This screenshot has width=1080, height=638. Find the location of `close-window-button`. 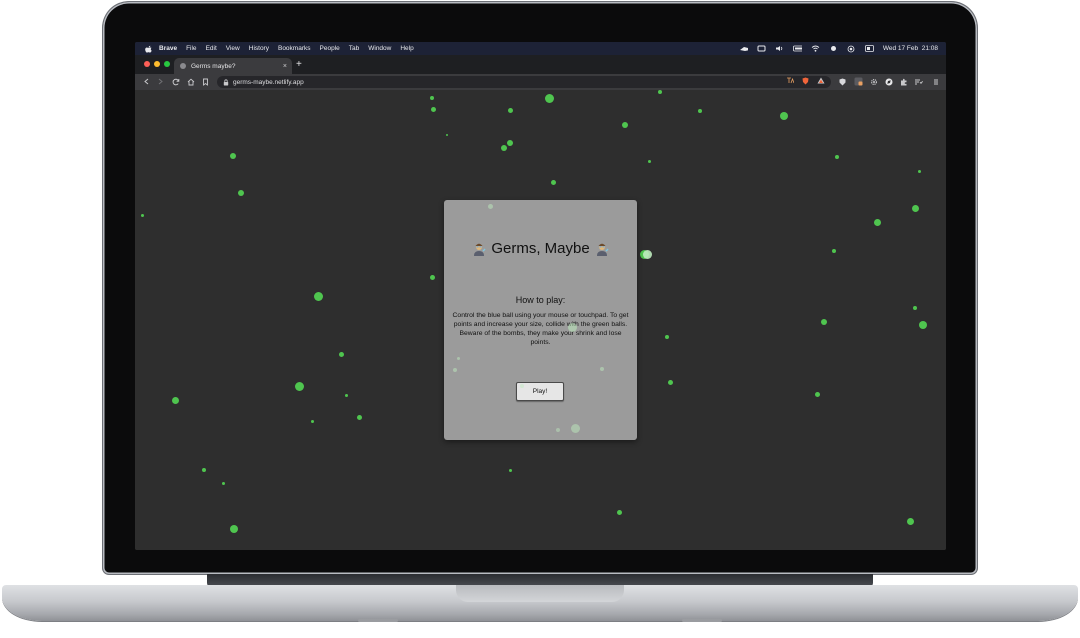

close-window-button is located at coordinates (147, 64).